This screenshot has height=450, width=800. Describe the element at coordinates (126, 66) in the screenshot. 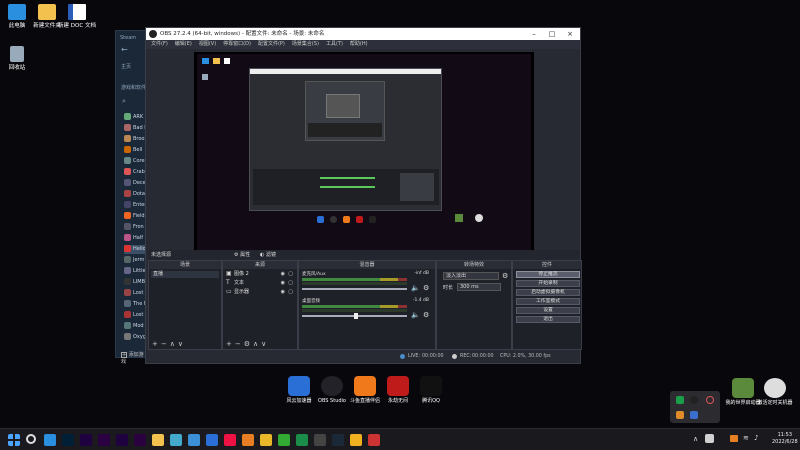

I see `steam-nav-home: 主页` at that location.